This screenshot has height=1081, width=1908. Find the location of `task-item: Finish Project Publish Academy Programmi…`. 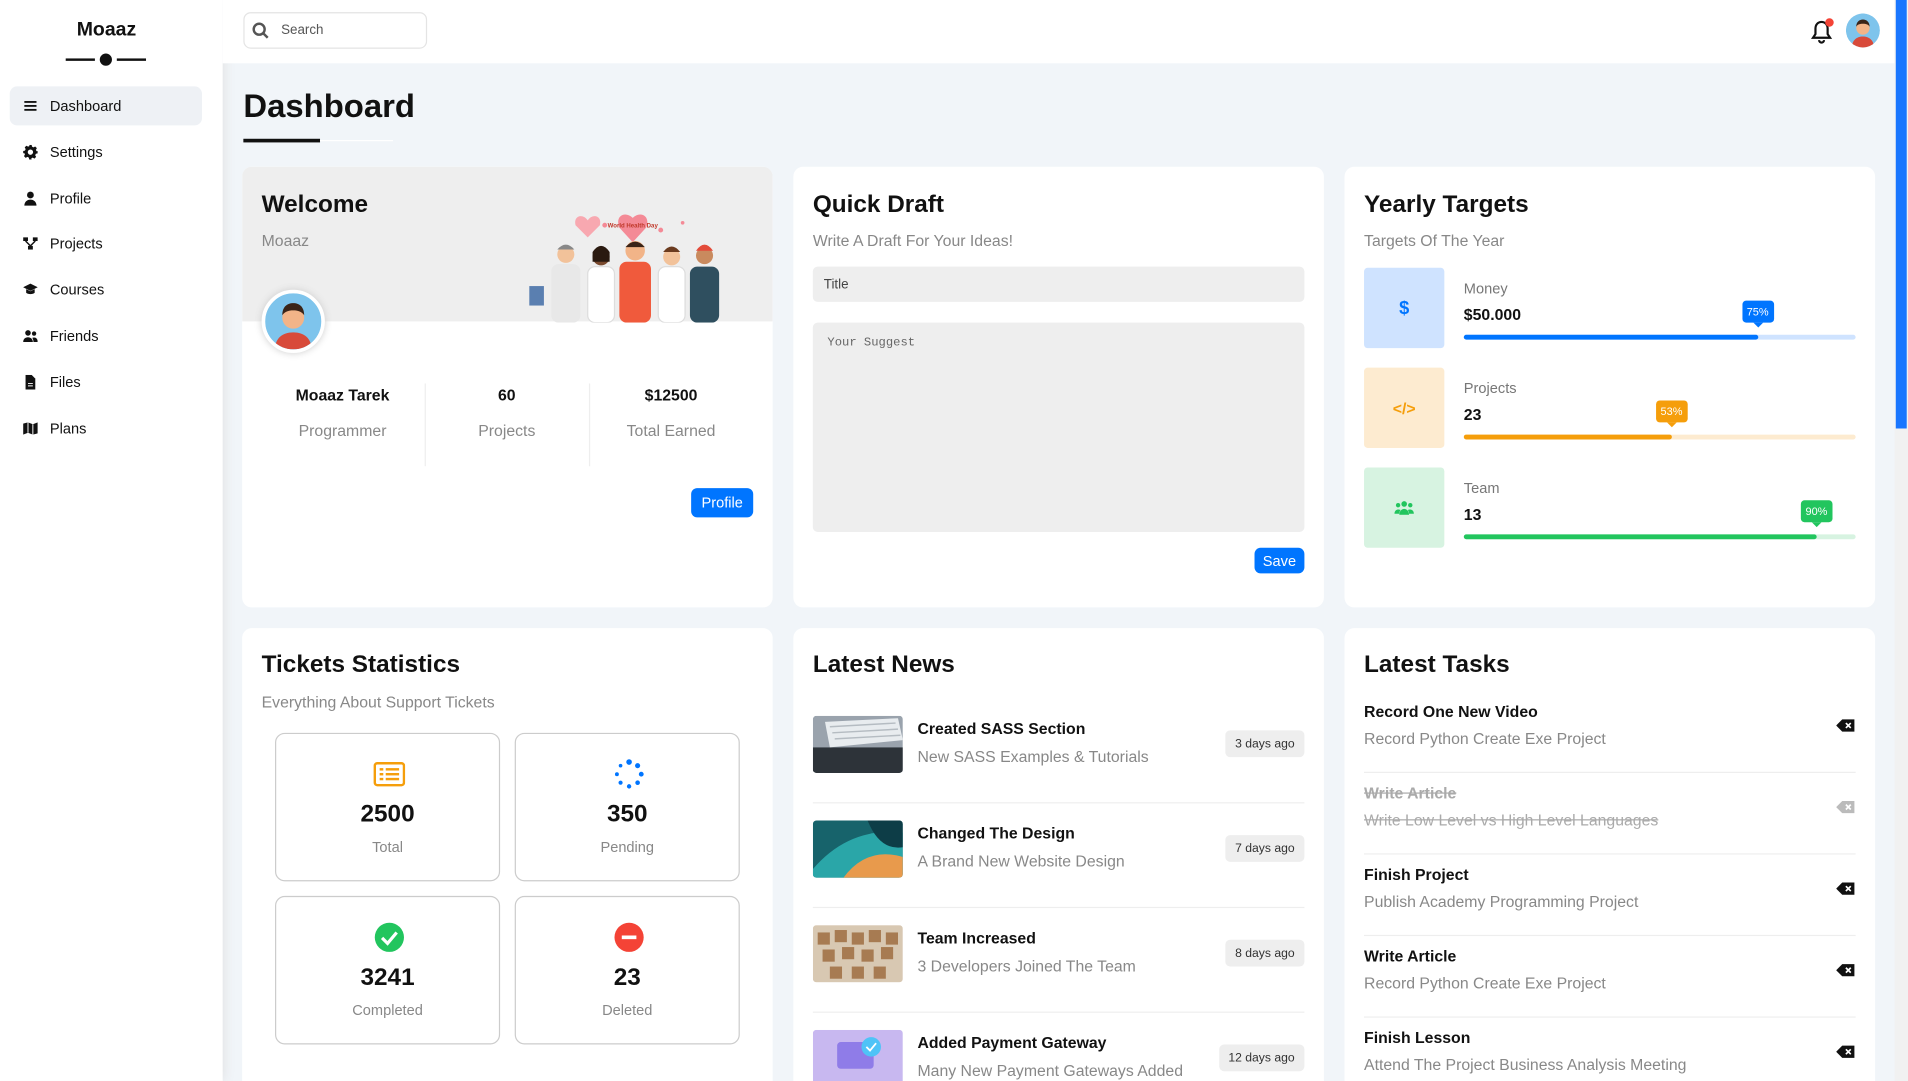

task-item: Finish Project Publish Academy Programmi… is located at coordinates (1610, 896).